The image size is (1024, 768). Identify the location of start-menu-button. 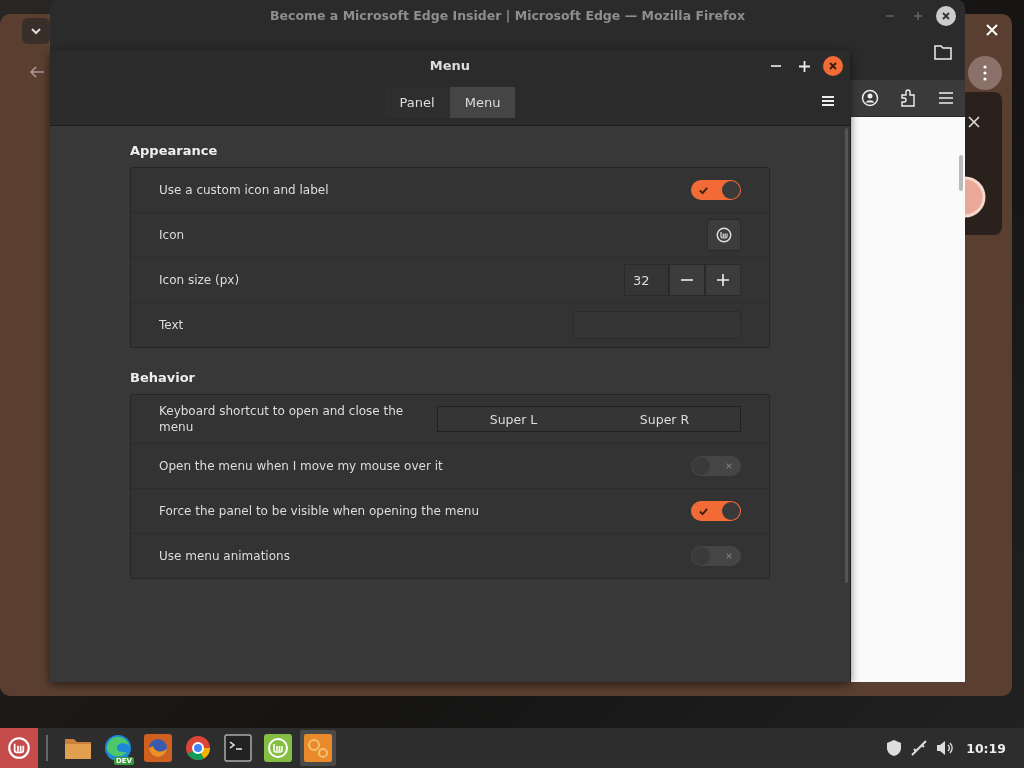
(19, 748).